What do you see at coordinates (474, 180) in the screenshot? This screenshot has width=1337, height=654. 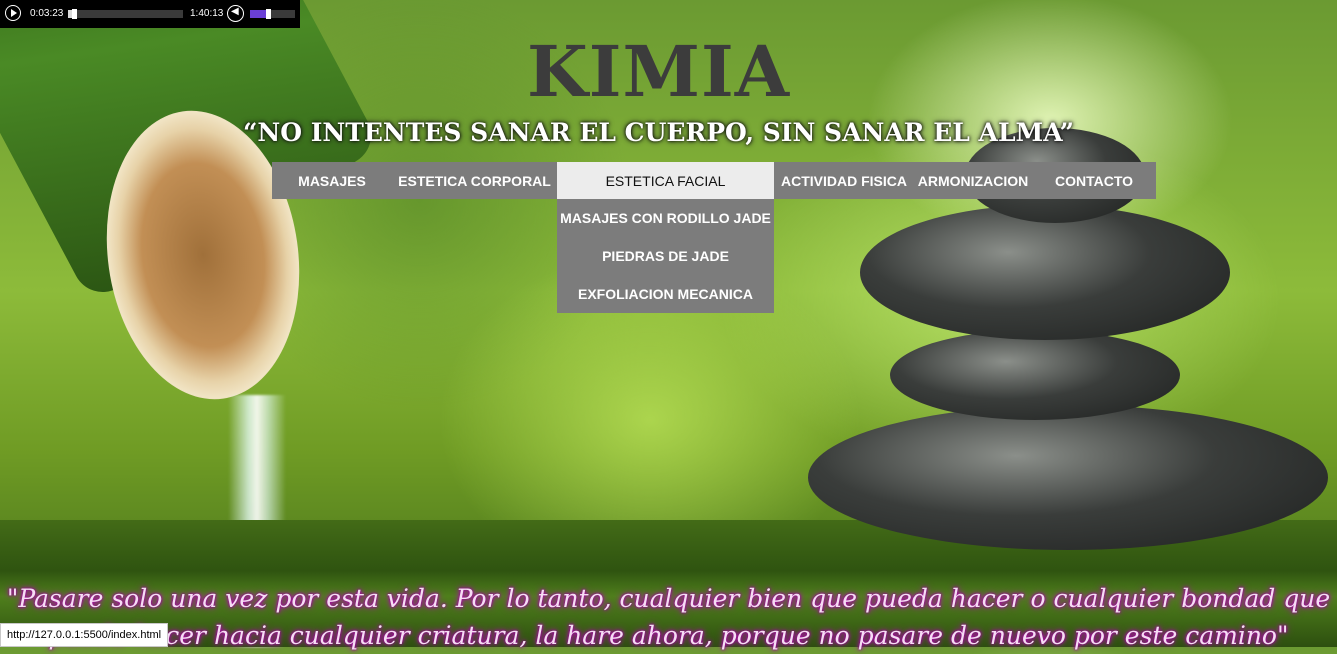 I see `nav-item-estetica-corporal: ESTETICA CORPORAL` at bounding box center [474, 180].